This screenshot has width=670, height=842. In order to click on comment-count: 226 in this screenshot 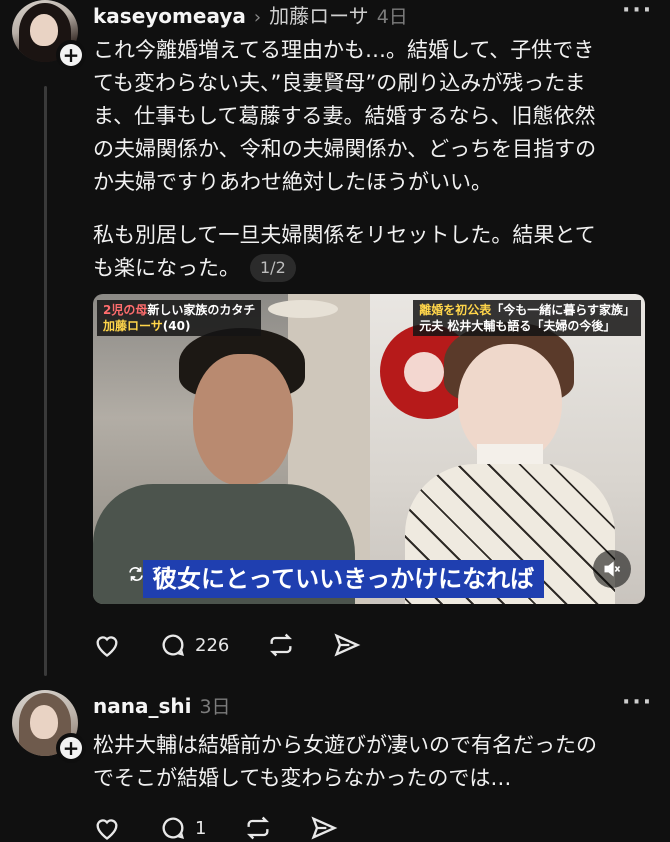, I will do `click(212, 645)`.